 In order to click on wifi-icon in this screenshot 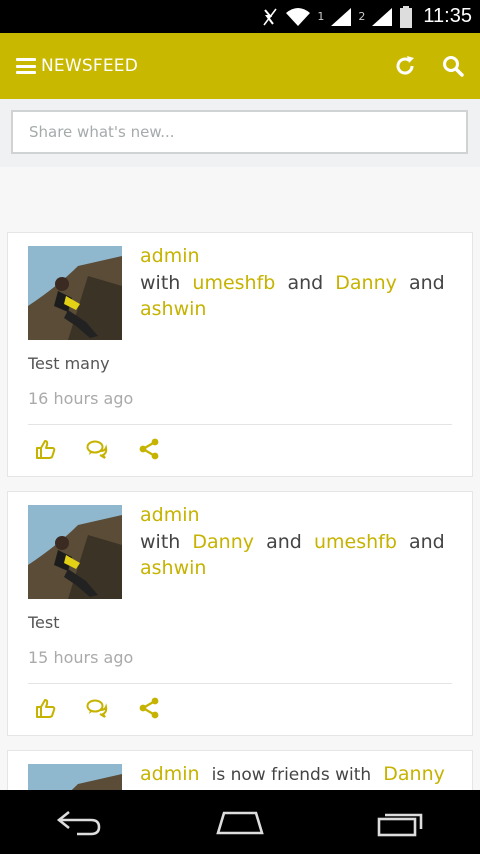, I will do `click(298, 16)`.